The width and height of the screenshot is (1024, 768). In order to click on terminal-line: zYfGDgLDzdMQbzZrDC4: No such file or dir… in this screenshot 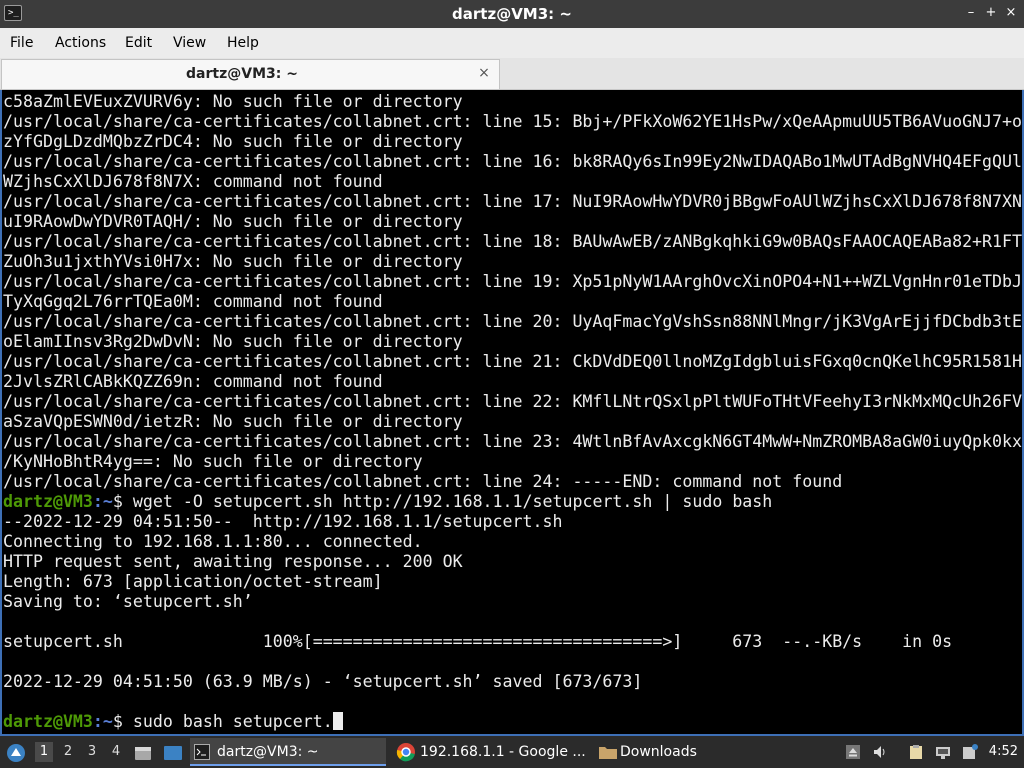, I will do `click(233, 141)`.